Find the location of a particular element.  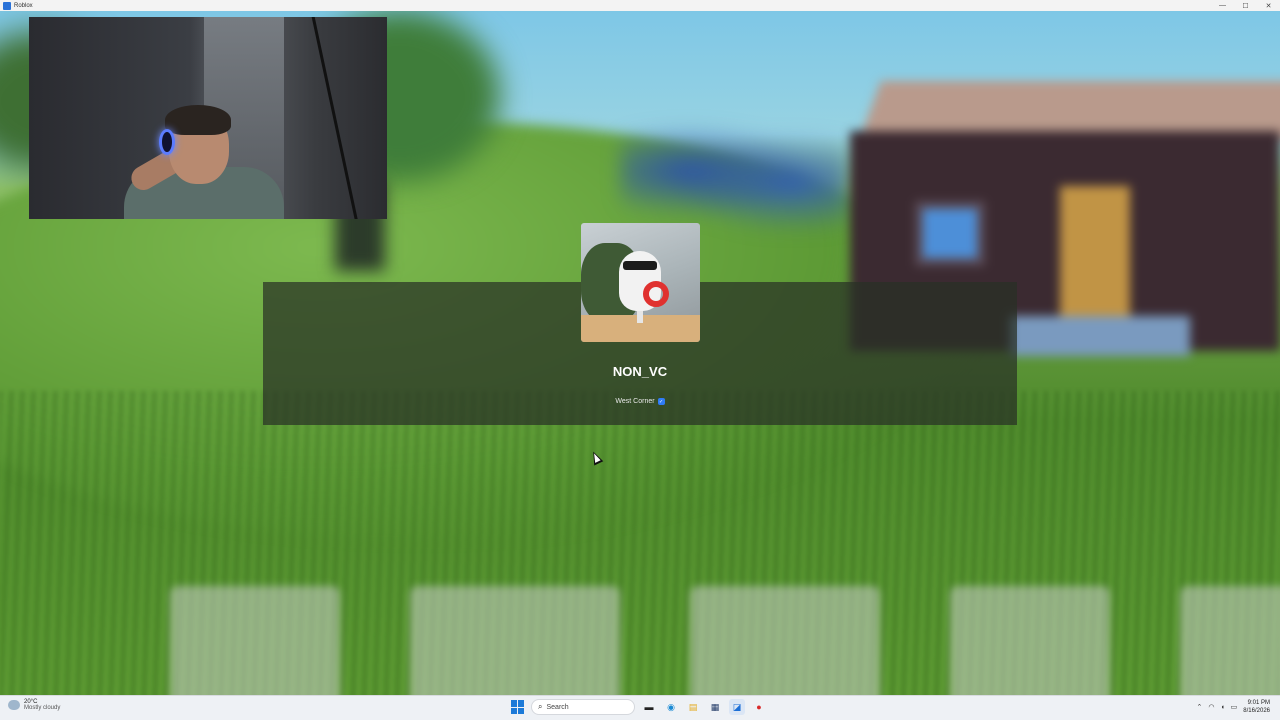

start-button is located at coordinates (518, 707).